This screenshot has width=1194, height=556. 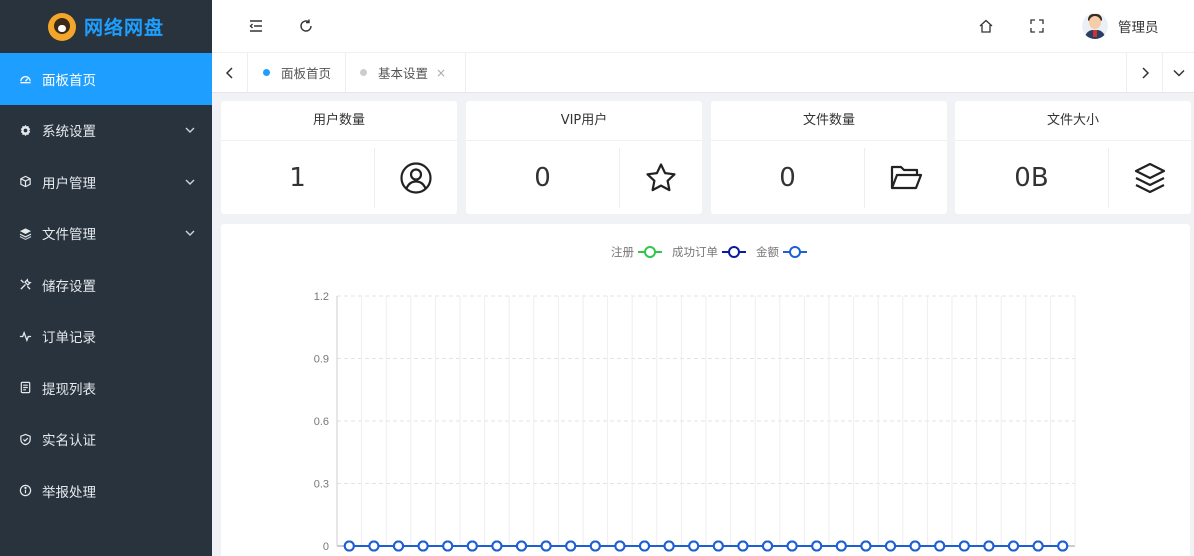 What do you see at coordinates (406, 72) in the screenshot?
I see `tab-1: 基本设置 ×` at bounding box center [406, 72].